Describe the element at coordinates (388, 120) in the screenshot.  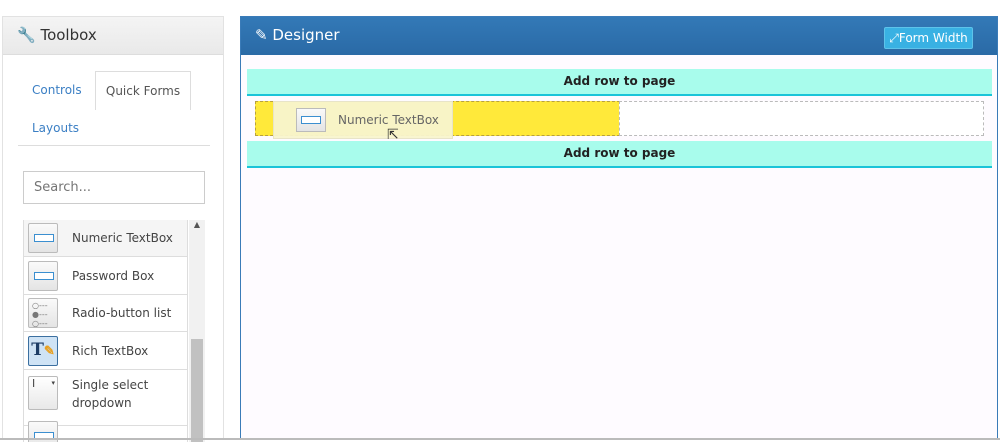
I see `dragged-item-label: Numeric TextBox` at that location.